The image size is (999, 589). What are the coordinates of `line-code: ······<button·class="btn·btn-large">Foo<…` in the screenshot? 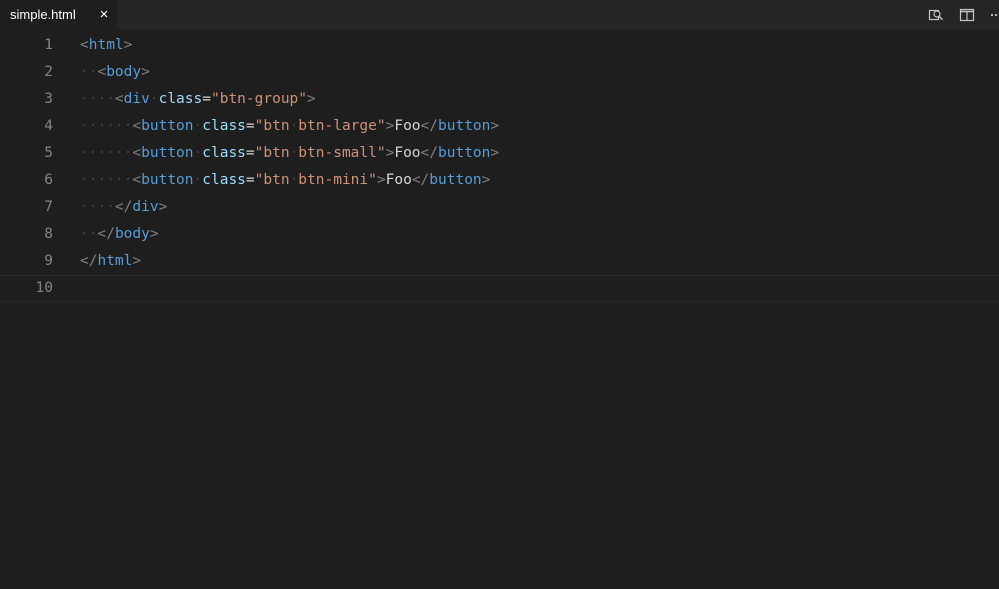 It's located at (289, 126).